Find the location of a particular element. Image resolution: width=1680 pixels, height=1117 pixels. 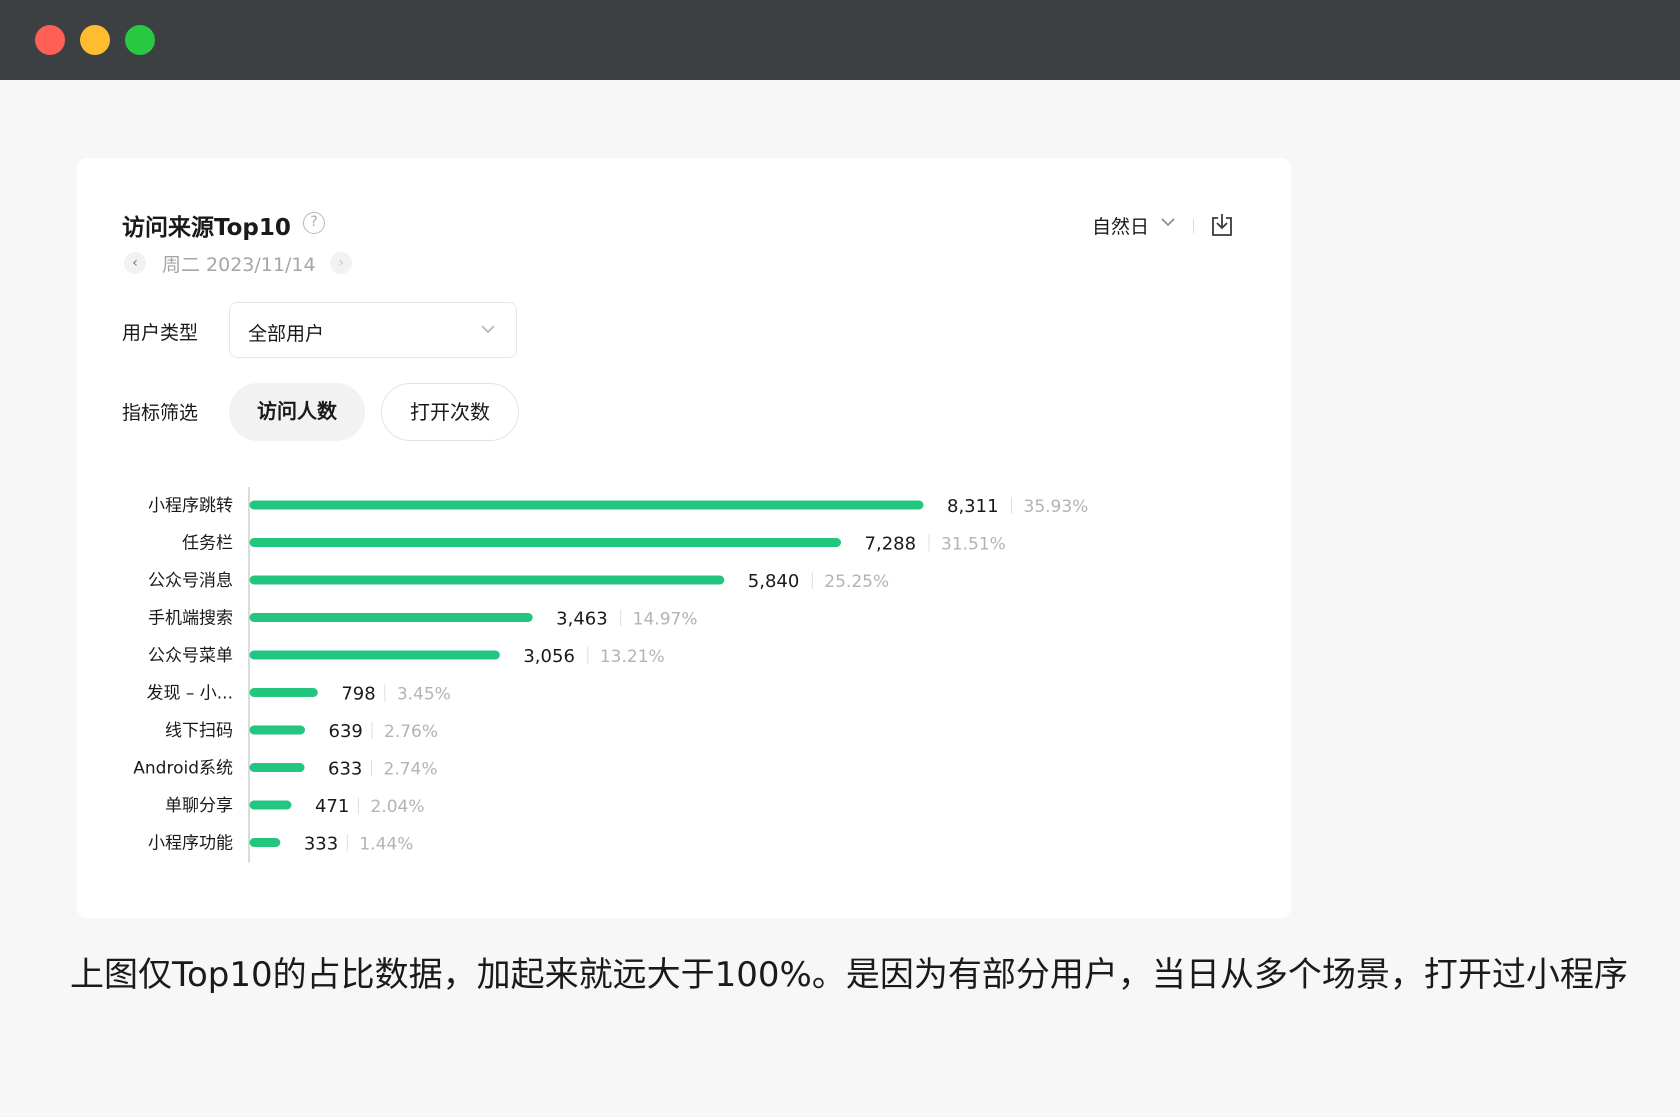

window-titlebar is located at coordinates (840, 40).